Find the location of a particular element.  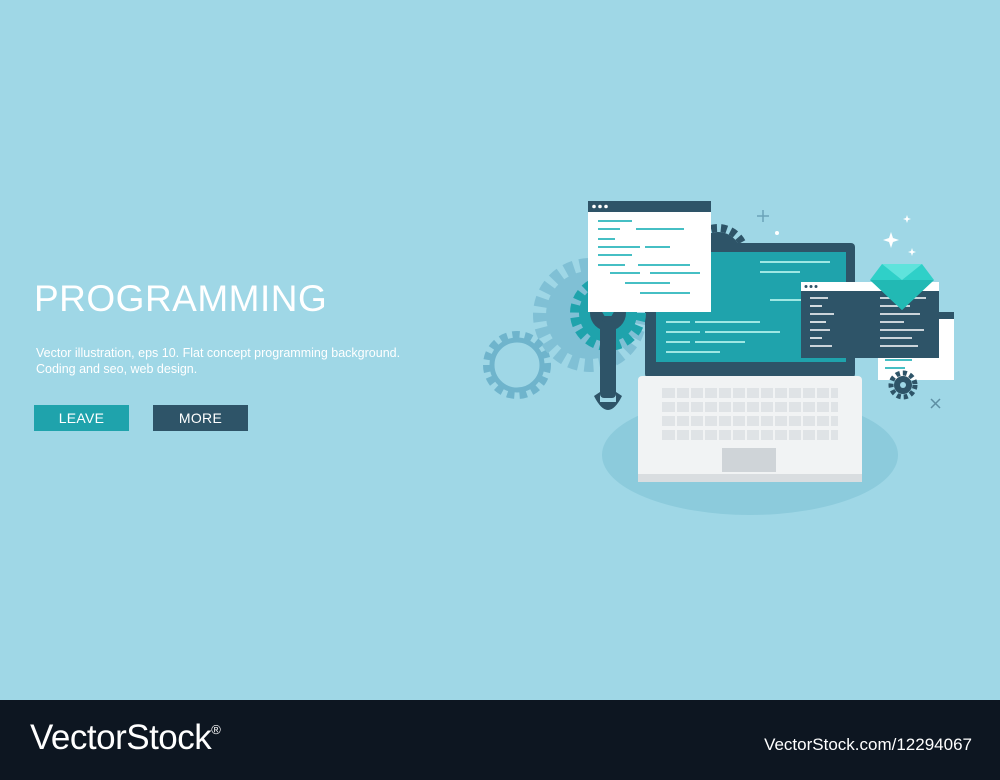

plus-icon is located at coordinates (763, 216).